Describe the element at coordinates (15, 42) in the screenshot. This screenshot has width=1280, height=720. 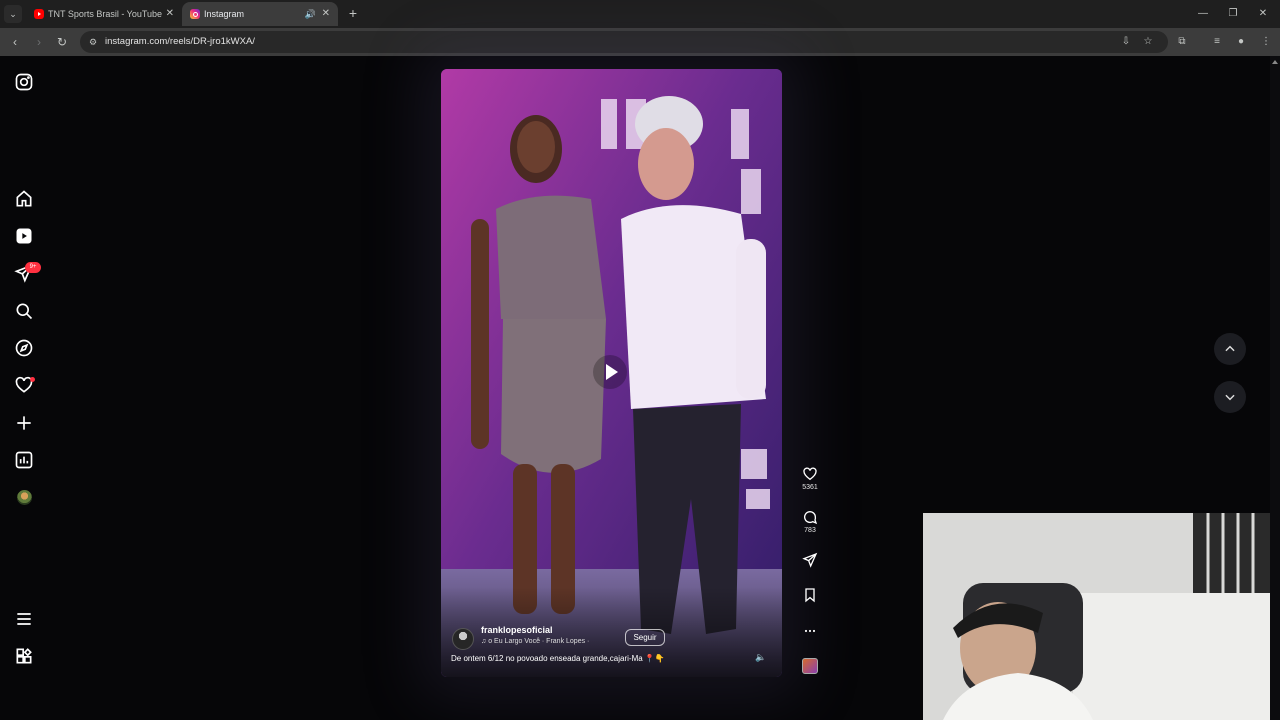
I see `back-button: ‹` at that location.